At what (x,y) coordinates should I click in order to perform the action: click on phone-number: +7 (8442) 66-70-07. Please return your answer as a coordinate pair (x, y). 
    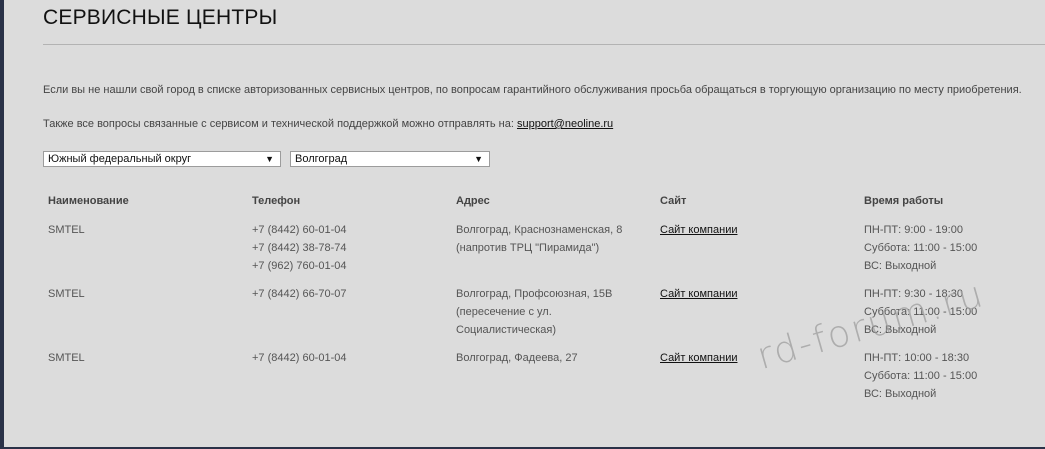
    Looking at the image, I should click on (299, 294).